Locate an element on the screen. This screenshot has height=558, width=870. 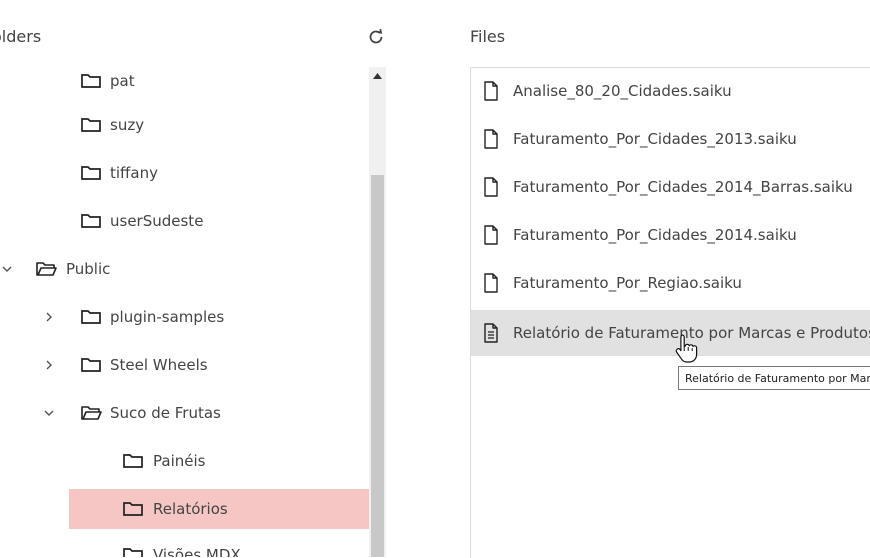
tree-item-label: suzy is located at coordinates (127, 125).